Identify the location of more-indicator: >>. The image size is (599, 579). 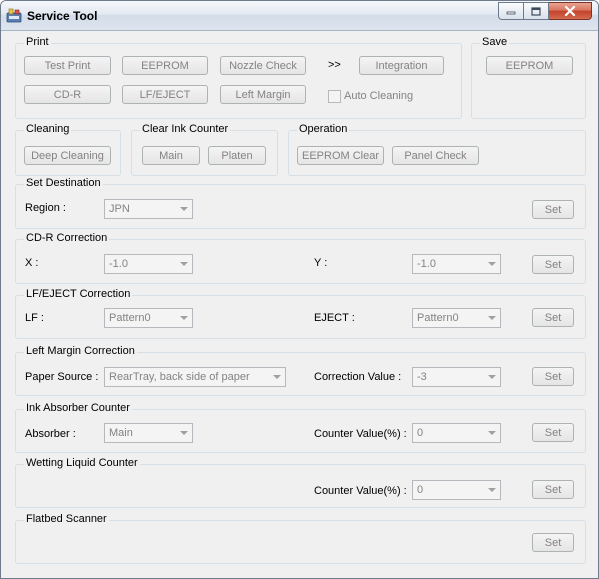
(334, 65).